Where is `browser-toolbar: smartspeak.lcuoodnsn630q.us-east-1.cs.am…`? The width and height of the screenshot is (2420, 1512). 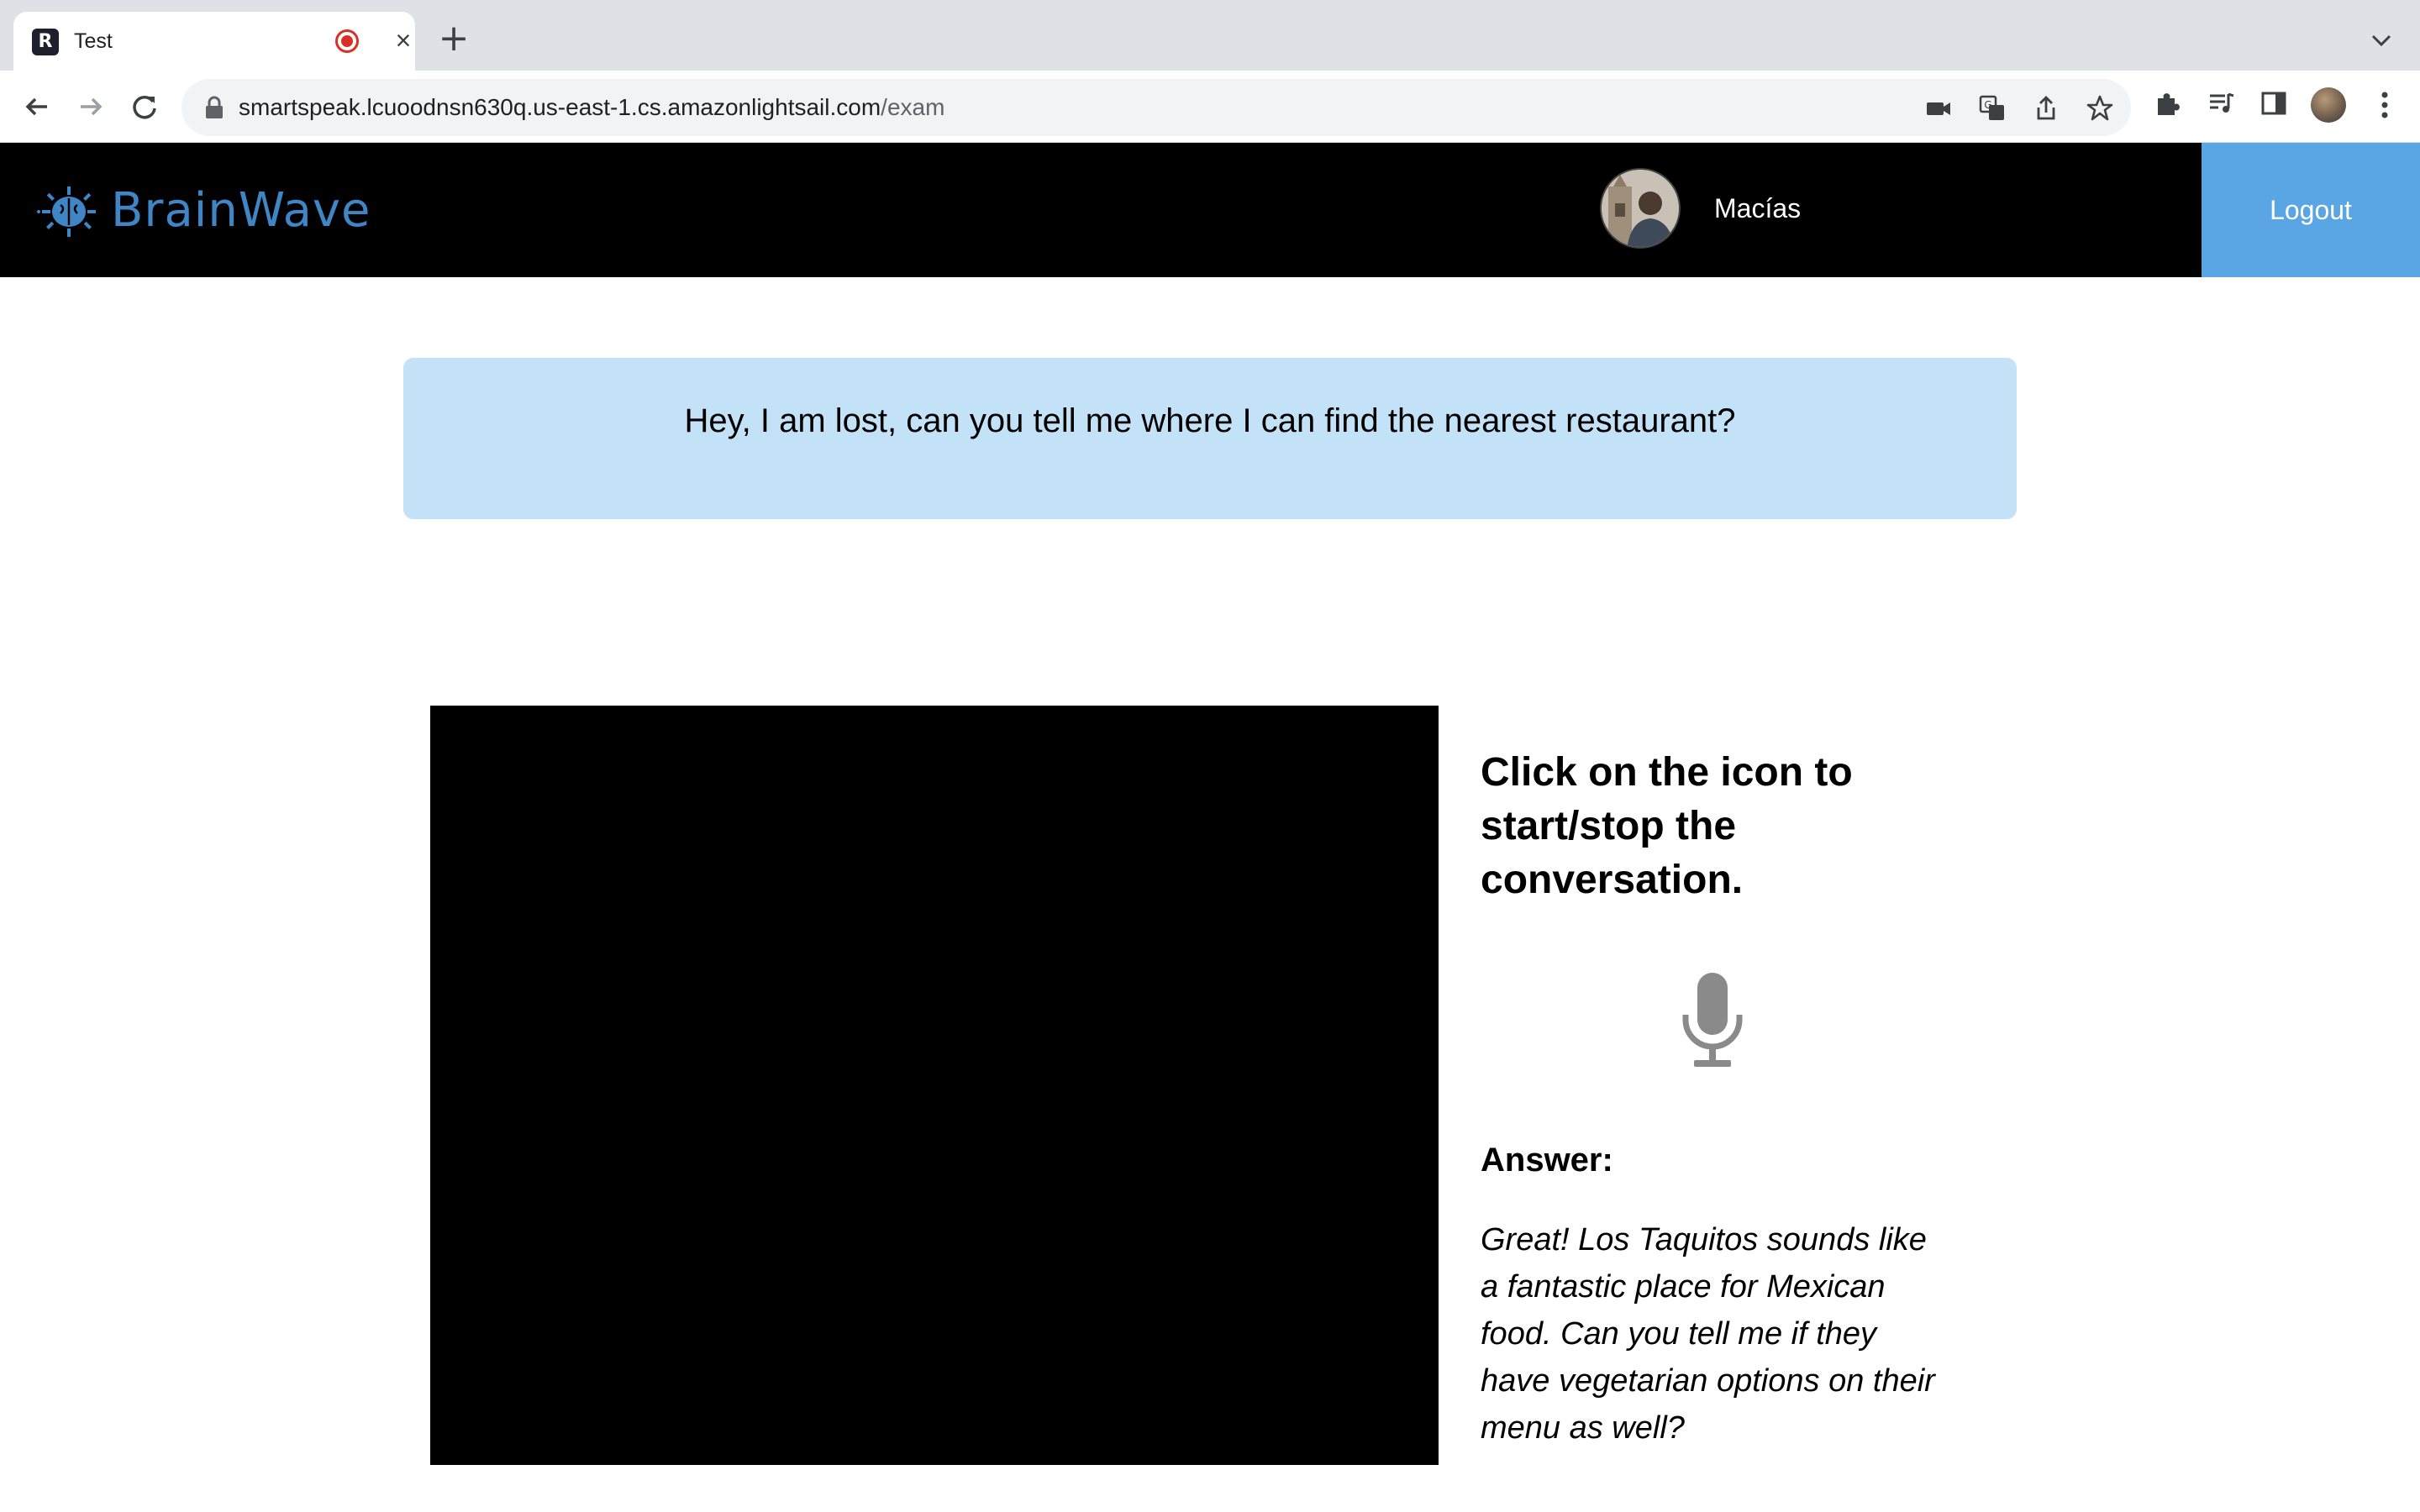 browser-toolbar: smartspeak.lcuoodnsn630q.us-east-1.cs.am… is located at coordinates (1210, 107).